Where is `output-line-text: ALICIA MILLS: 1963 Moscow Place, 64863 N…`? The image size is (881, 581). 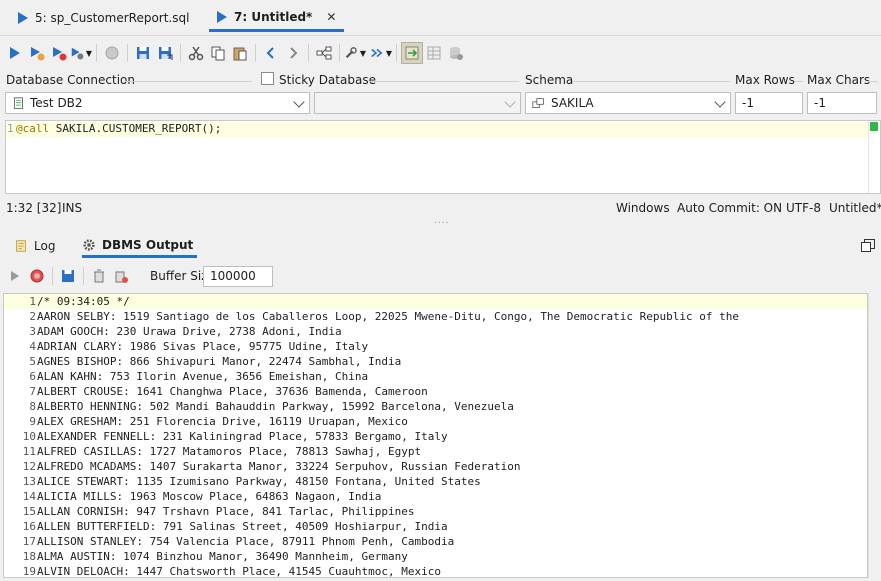 output-line-text: ALICIA MILLS: 1963 Moscow Place, 64863 N… is located at coordinates (209, 496).